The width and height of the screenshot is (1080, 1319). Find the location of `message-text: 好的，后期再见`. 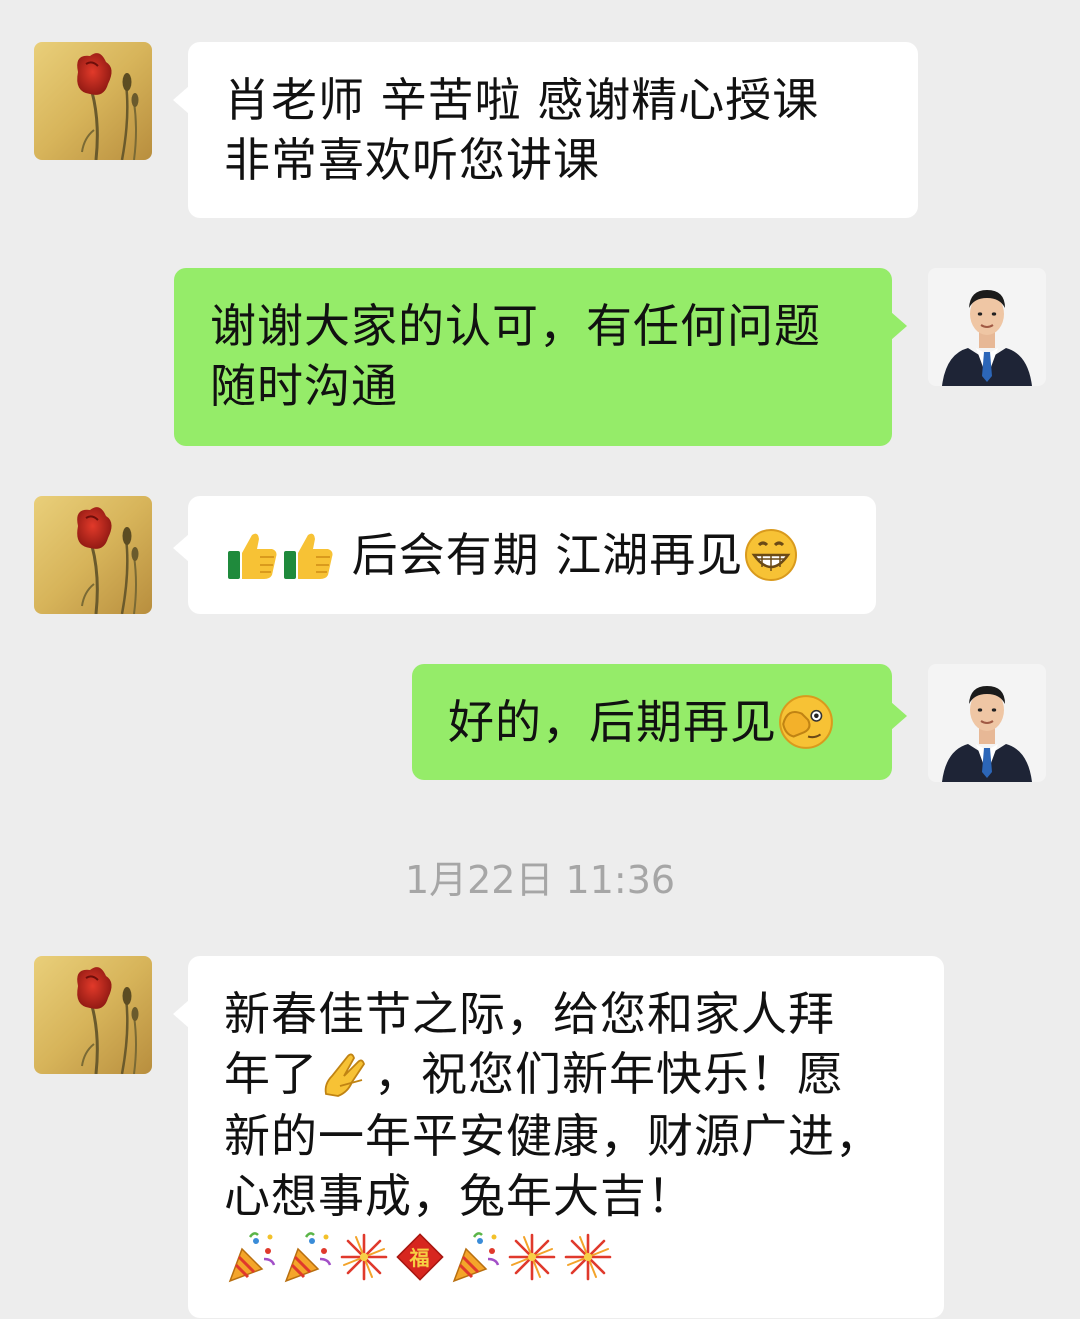

message-text: 好的，后期再见 is located at coordinates (612, 722).